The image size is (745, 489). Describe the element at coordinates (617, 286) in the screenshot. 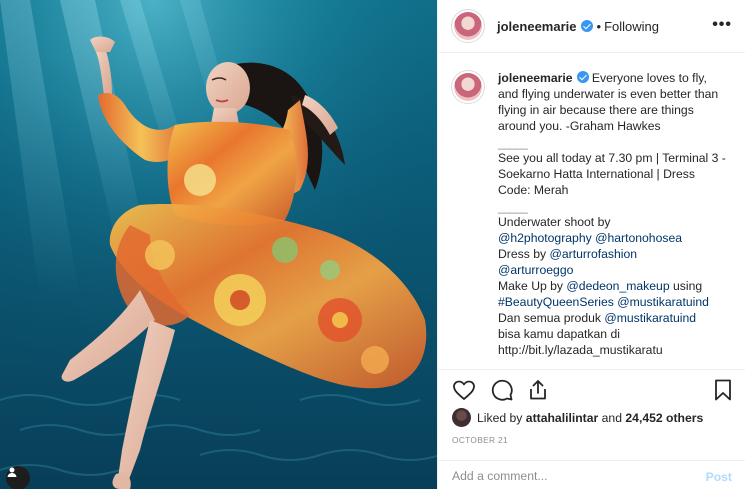

I see `mention-link: @dedeon_makeup` at that location.